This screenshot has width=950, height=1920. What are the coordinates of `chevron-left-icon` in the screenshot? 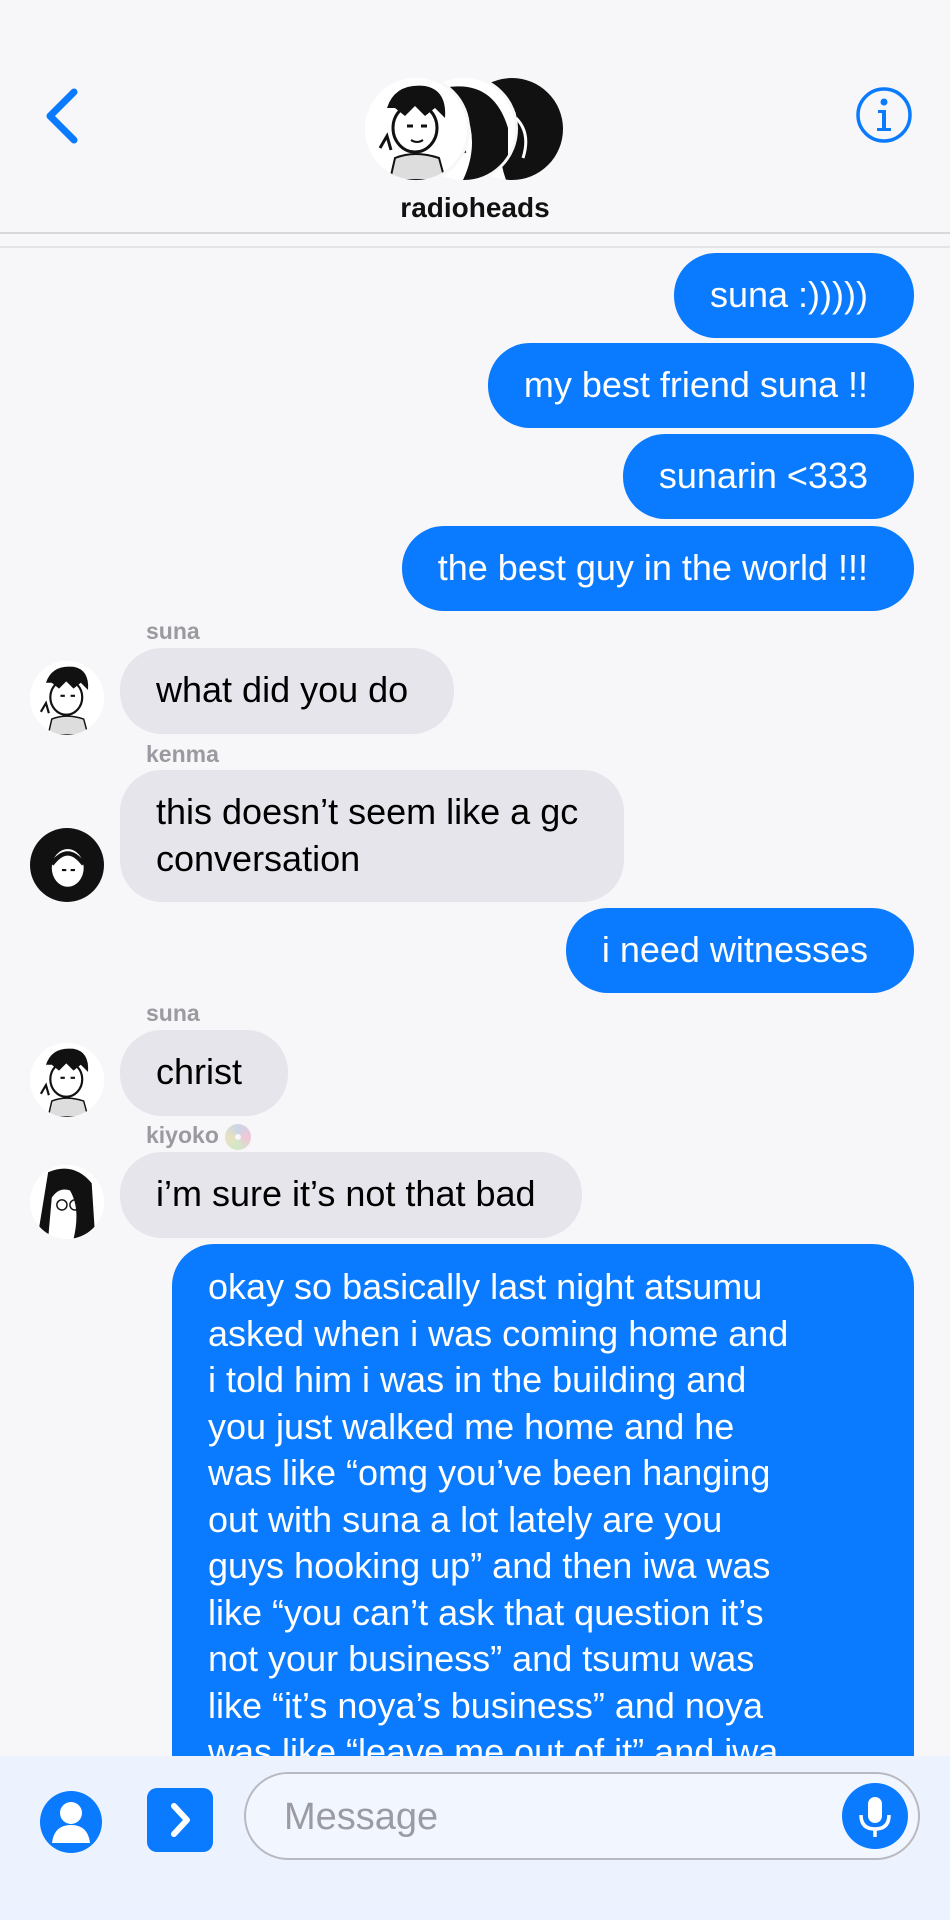 It's located at (62, 116).